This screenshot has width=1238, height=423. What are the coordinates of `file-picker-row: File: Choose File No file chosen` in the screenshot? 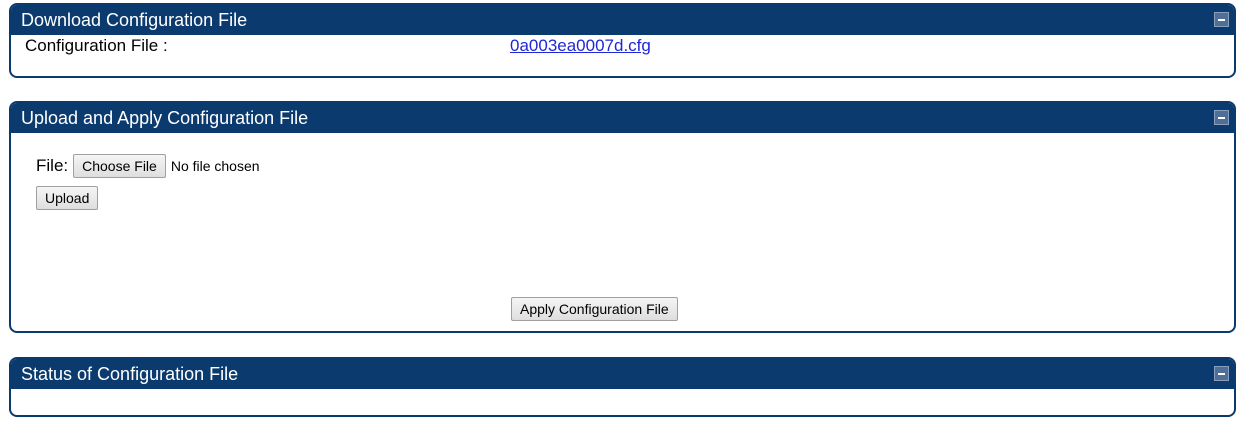 It's located at (148, 166).